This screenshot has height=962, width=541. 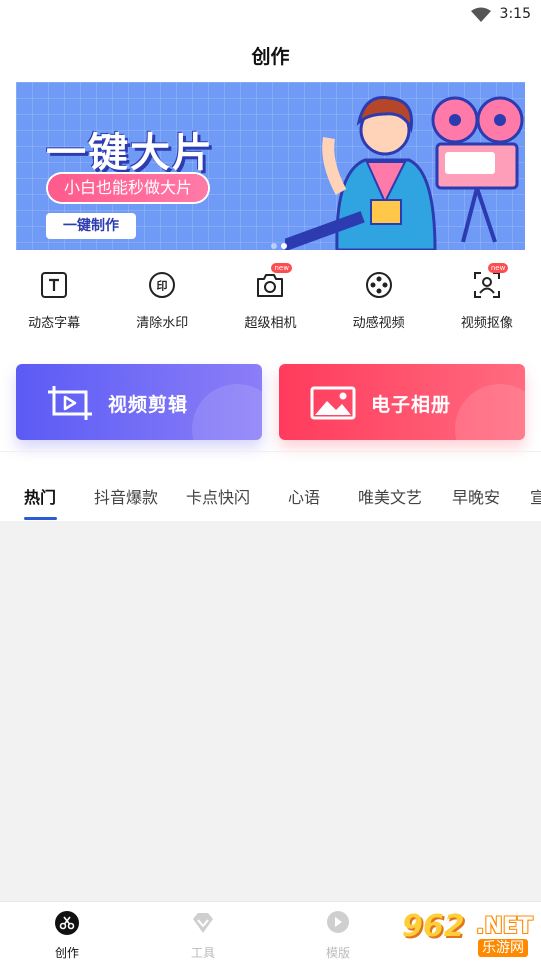 What do you see at coordinates (202, 953) in the screenshot?
I see `nav-label: 工具` at bounding box center [202, 953].